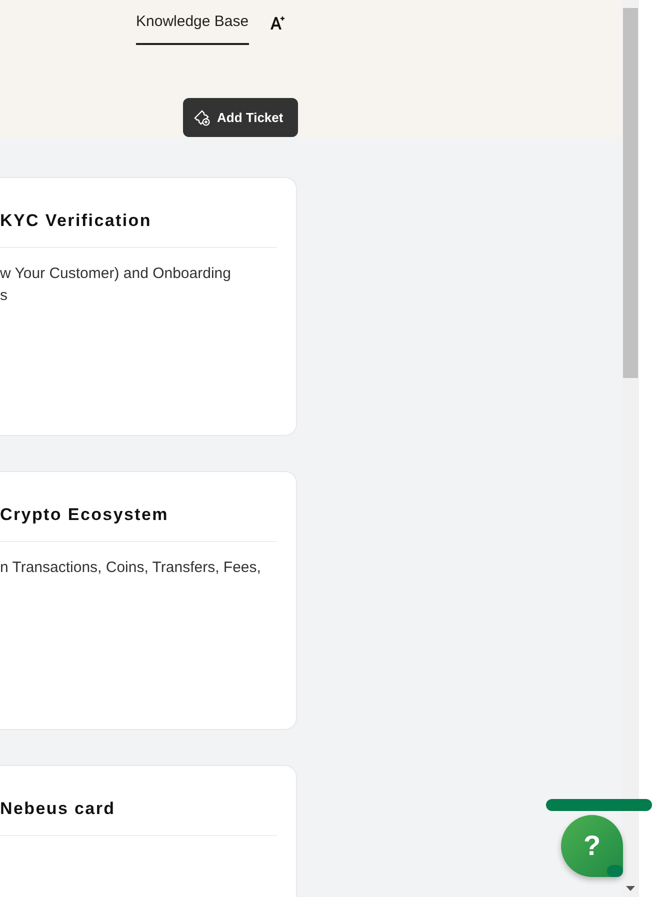  Describe the element at coordinates (148, 306) in the screenshot. I see `category-card: KYC Verification w Your Customer) and Onboarding s` at that location.